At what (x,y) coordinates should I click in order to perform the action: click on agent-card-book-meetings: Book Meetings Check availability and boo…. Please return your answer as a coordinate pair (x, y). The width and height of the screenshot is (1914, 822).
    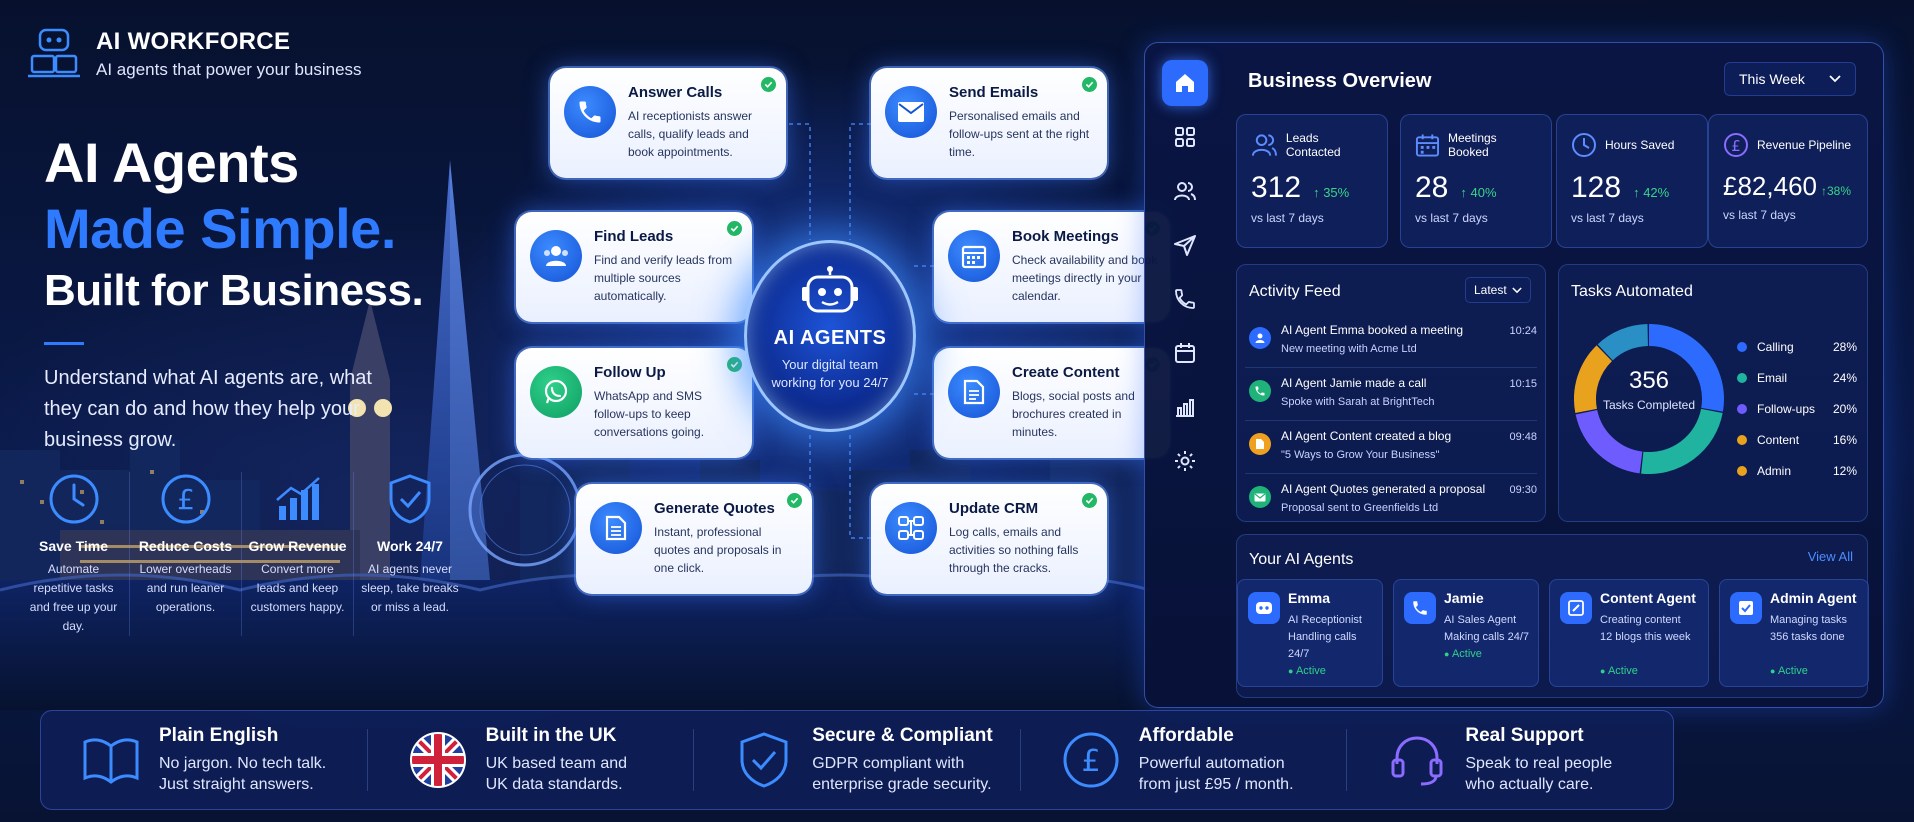
    Looking at the image, I should click on (1052, 267).